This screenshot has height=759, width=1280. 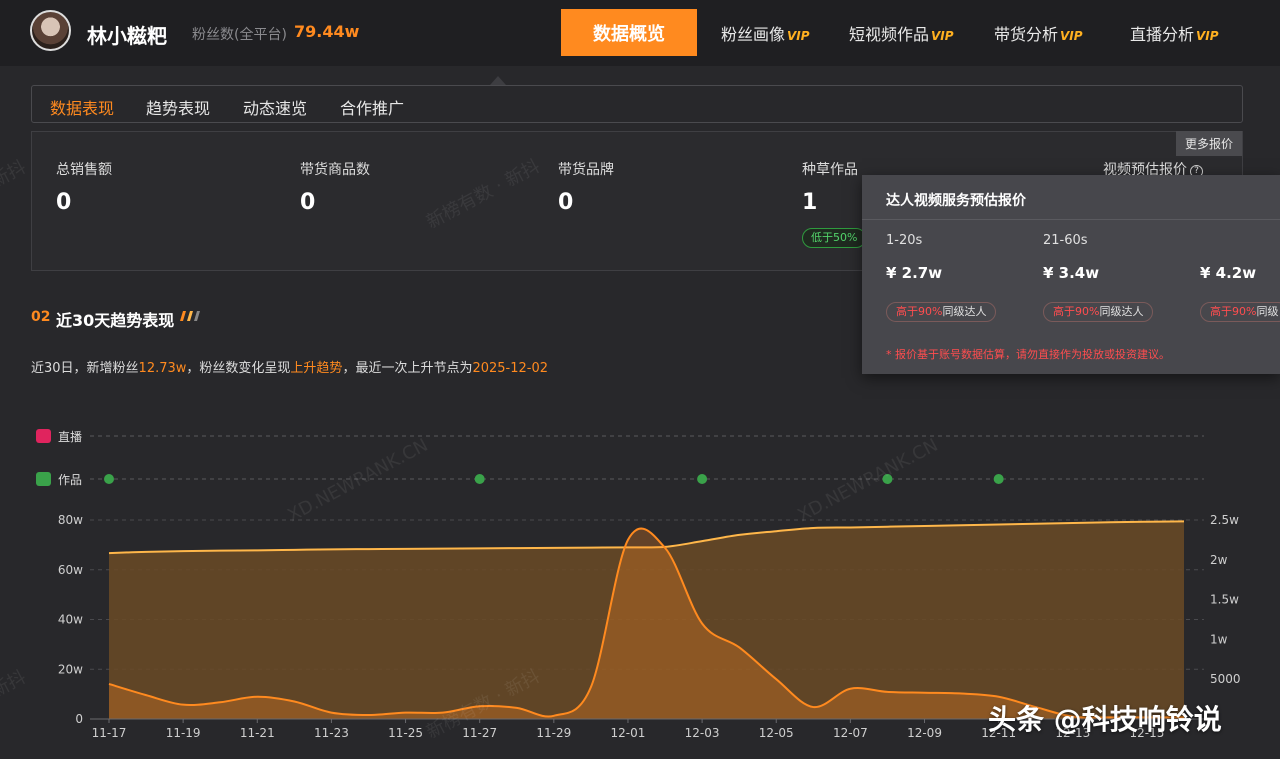 I want to click on subtab-activity: 动态速览, so click(x=275, y=107).